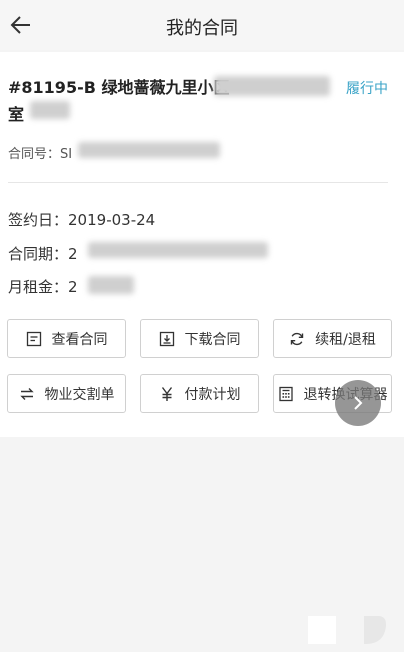  What do you see at coordinates (16, 114) in the screenshot?
I see `contract-address-line2: 室` at bounding box center [16, 114].